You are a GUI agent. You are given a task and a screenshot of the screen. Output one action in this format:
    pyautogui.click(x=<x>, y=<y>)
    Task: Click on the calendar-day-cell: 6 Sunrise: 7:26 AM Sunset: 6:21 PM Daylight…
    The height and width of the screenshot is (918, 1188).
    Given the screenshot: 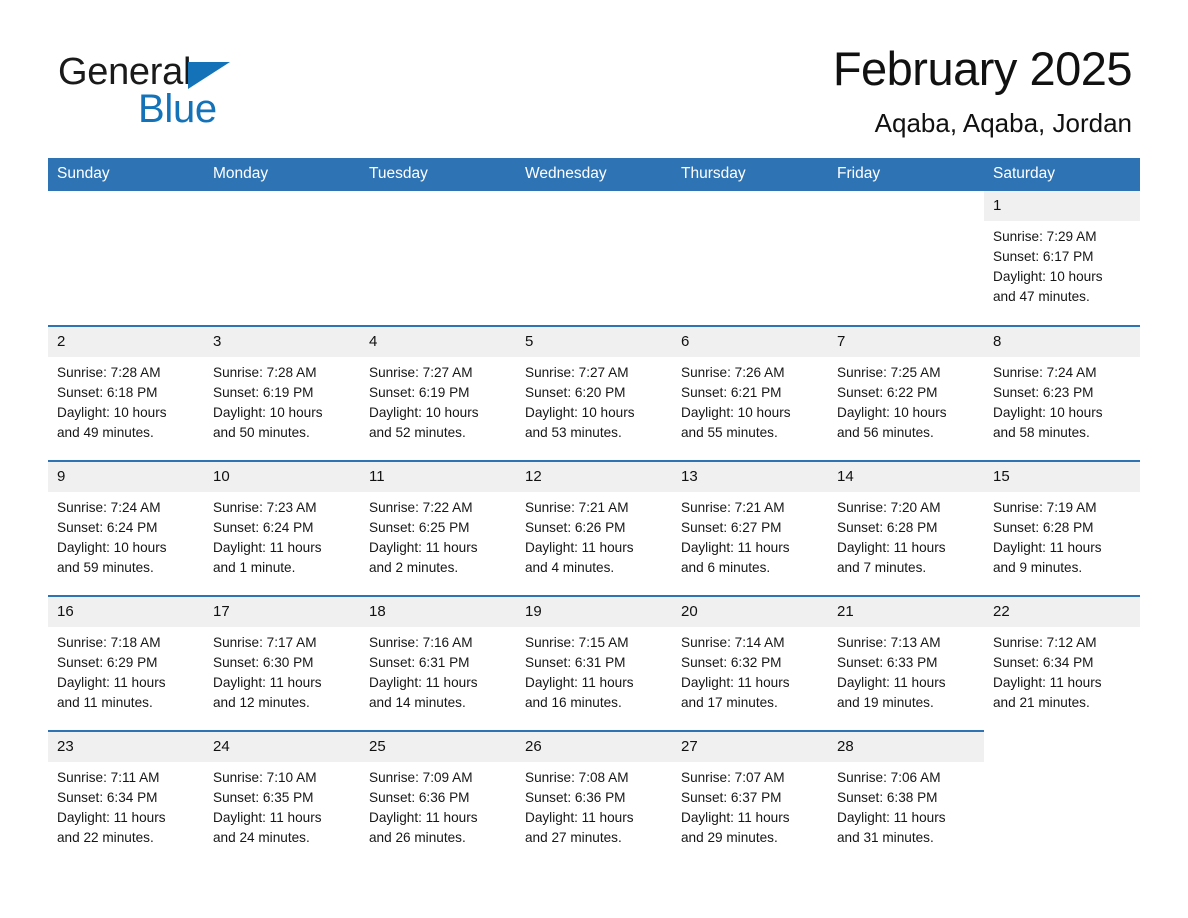 What is the action you would take?
    pyautogui.click(x=750, y=393)
    